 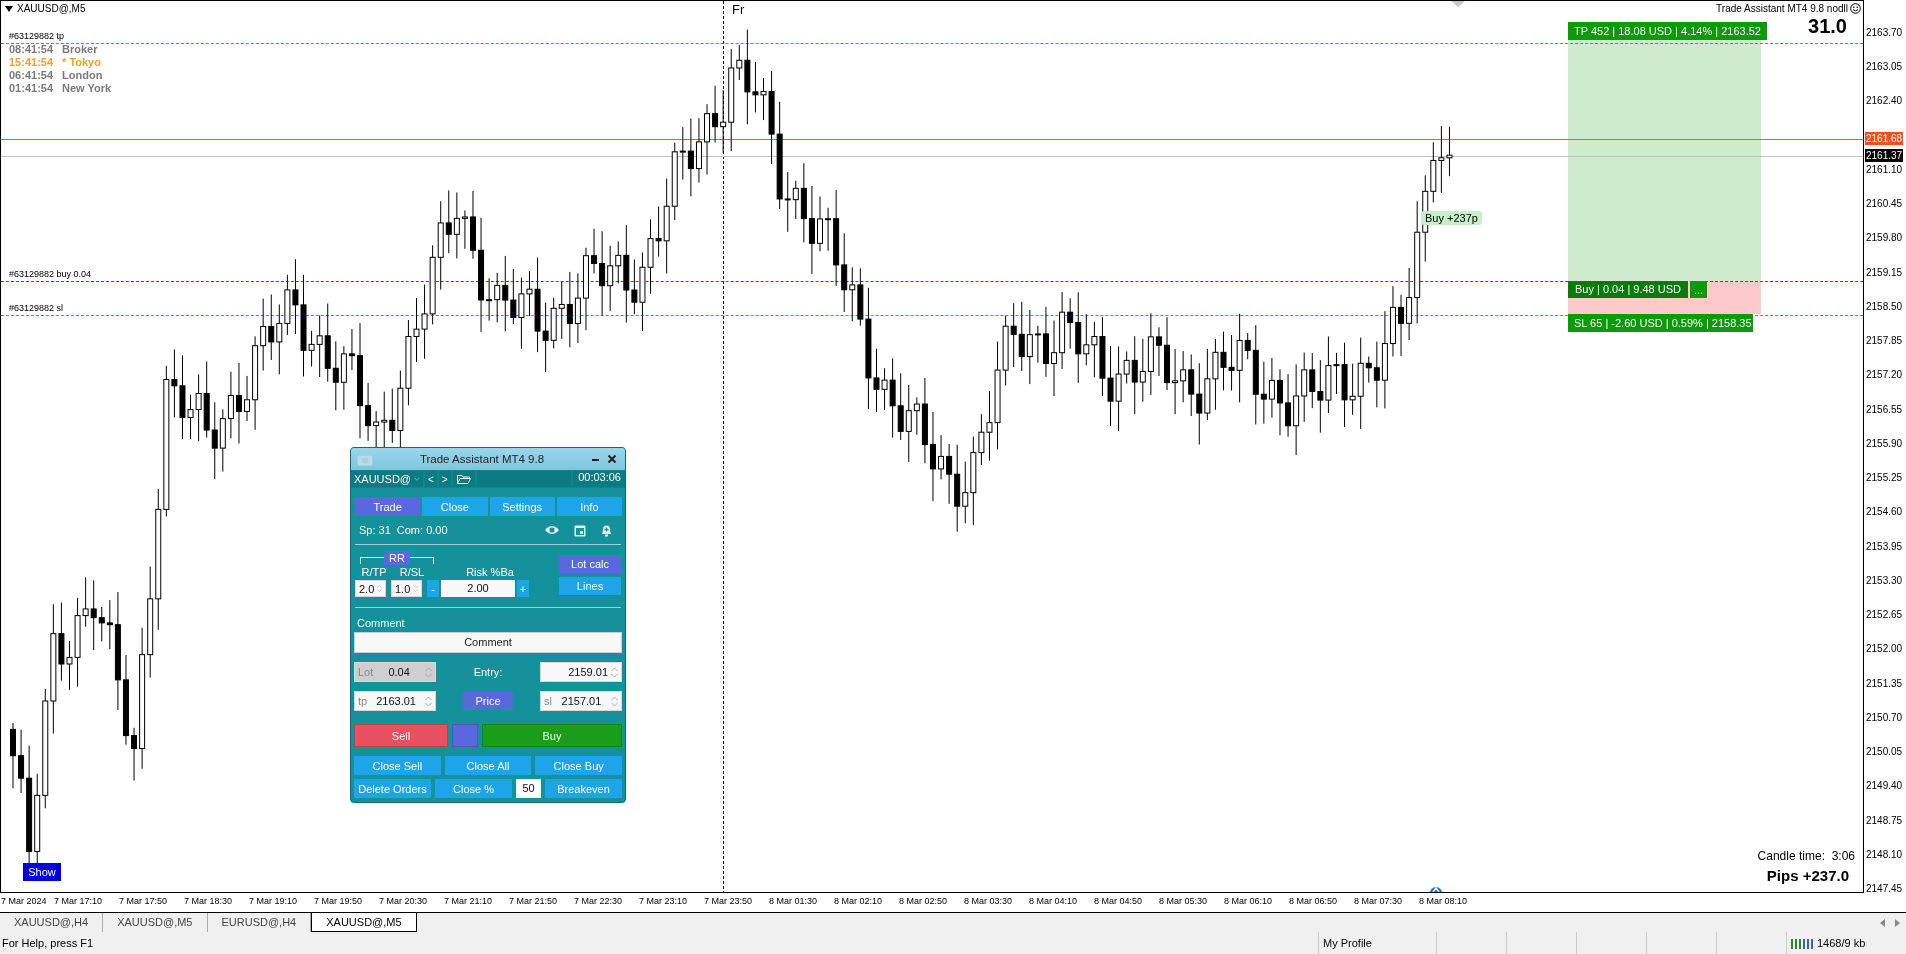 I want to click on show-button: Show, so click(x=42, y=872).